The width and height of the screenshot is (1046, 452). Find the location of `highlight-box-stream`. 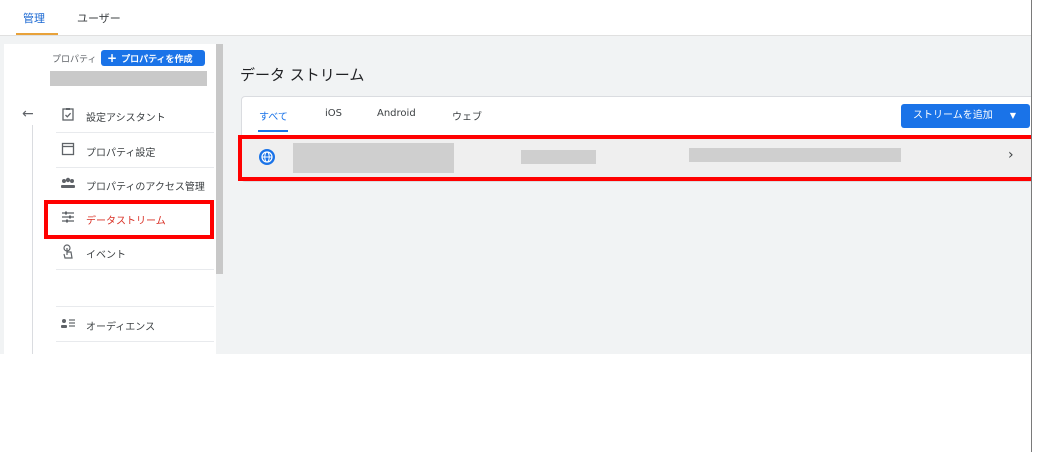

highlight-box-stream is located at coordinates (638, 158).